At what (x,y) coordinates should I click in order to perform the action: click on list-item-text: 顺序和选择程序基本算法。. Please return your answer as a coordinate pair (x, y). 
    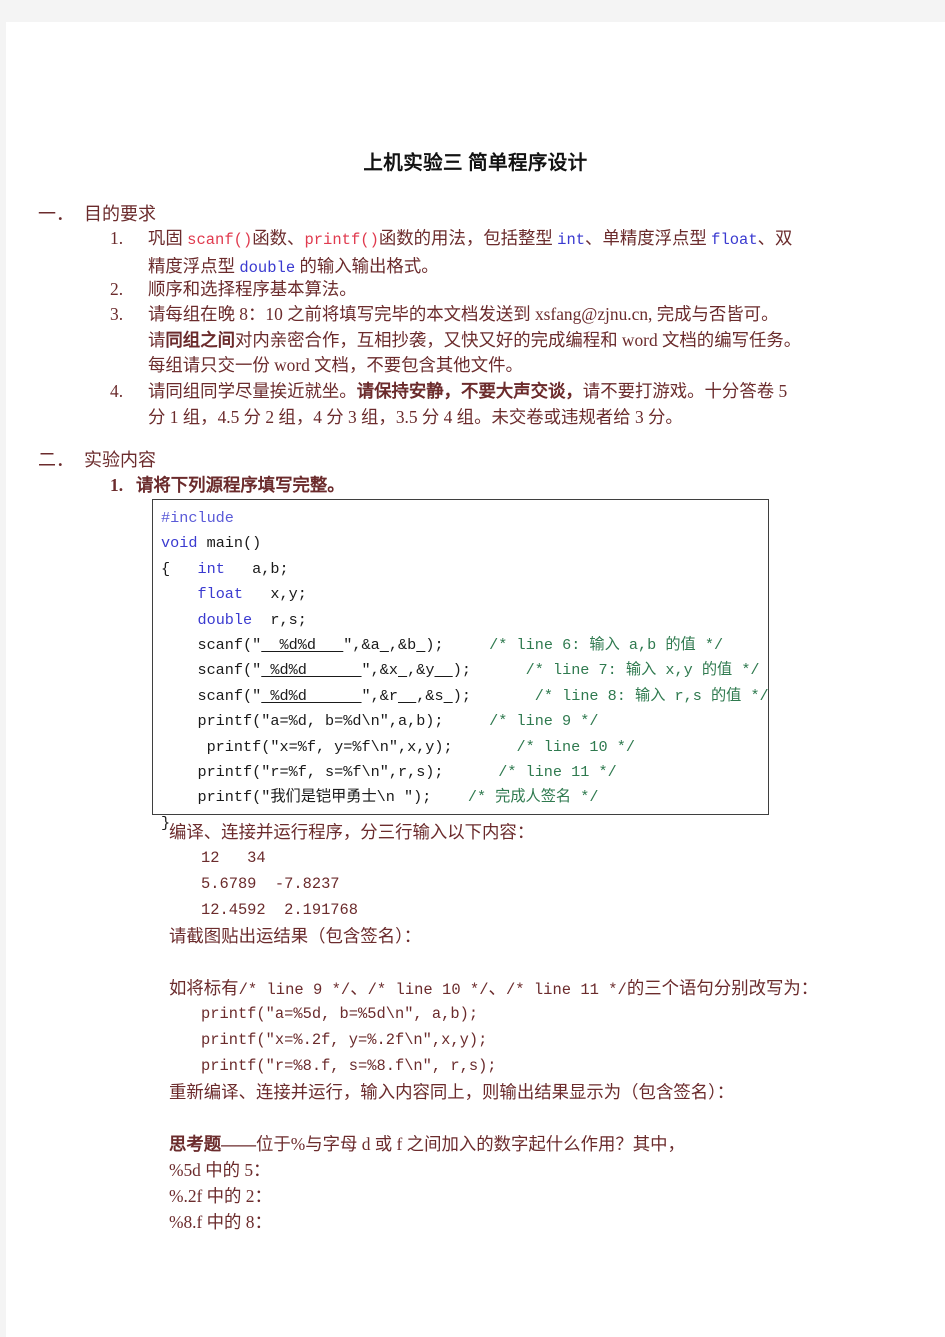
    Looking at the image, I should click on (252, 289).